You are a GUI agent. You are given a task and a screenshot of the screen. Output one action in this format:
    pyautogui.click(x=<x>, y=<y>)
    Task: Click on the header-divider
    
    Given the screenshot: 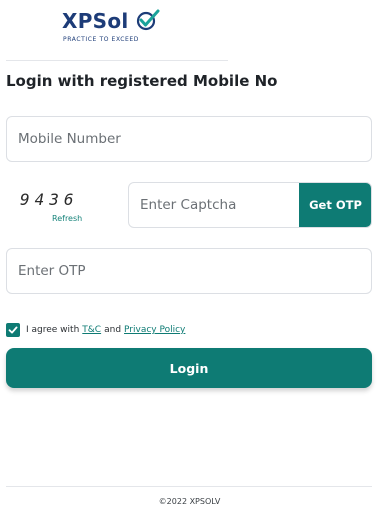 What is the action you would take?
    pyautogui.click(x=117, y=60)
    